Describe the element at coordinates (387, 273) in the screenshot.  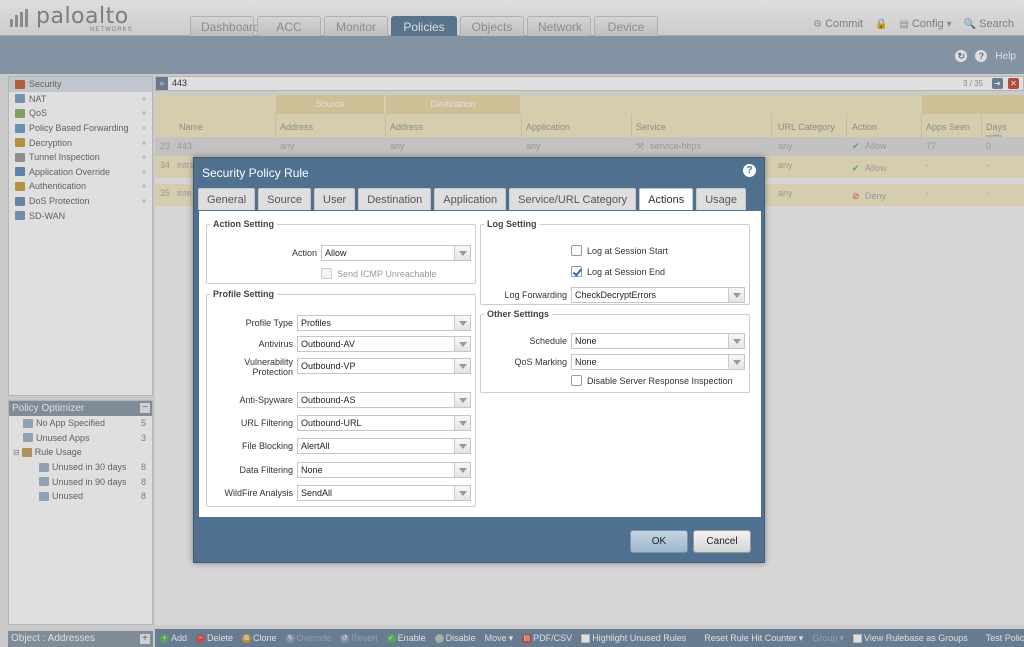
I see `send-icmp-label: Send ICMP Unreachable` at that location.